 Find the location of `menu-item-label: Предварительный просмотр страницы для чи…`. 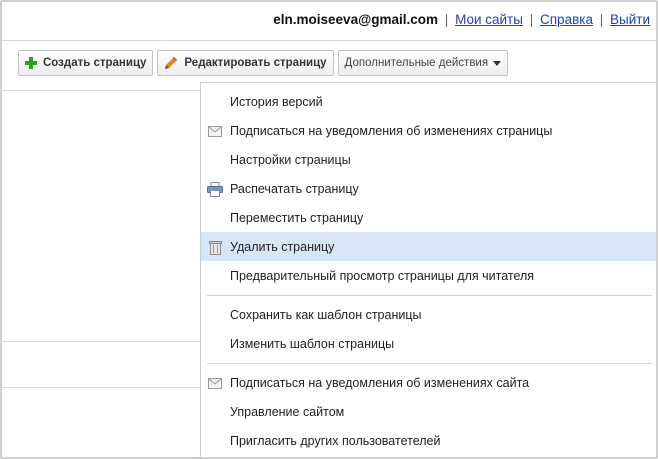

menu-item-label: Предварительный просмотр страницы для чи… is located at coordinates (382, 275).